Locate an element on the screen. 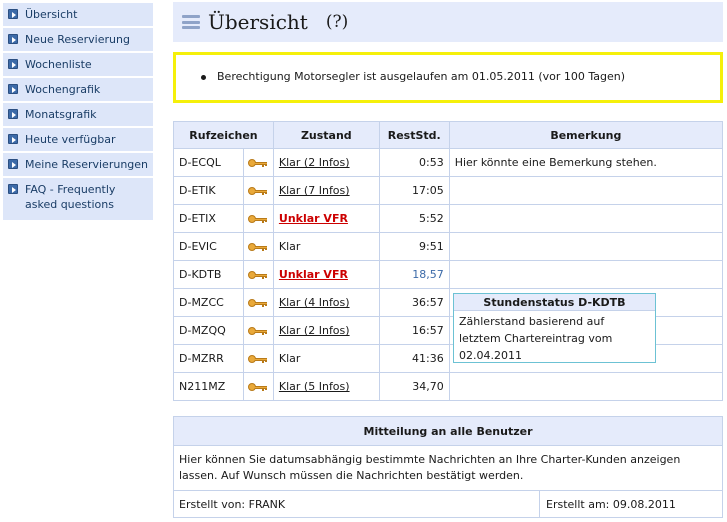 The width and height of the screenshot is (727, 522). callsign-cell: D-KDTB is located at coordinates (208, 274).